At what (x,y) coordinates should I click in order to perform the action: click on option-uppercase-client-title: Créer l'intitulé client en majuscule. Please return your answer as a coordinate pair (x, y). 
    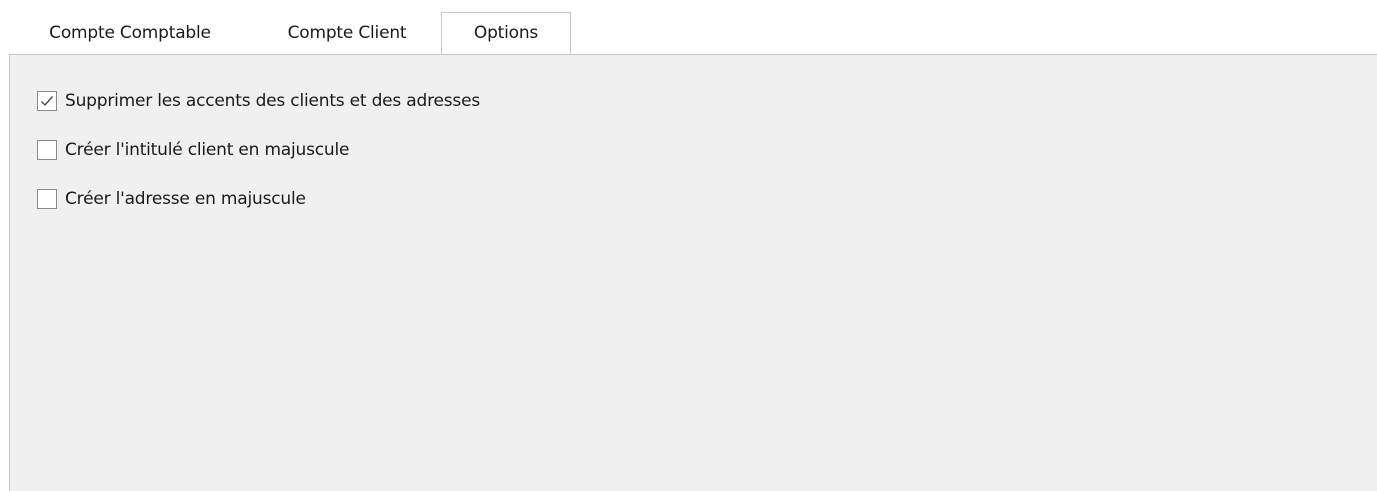
    Looking at the image, I should click on (193, 150).